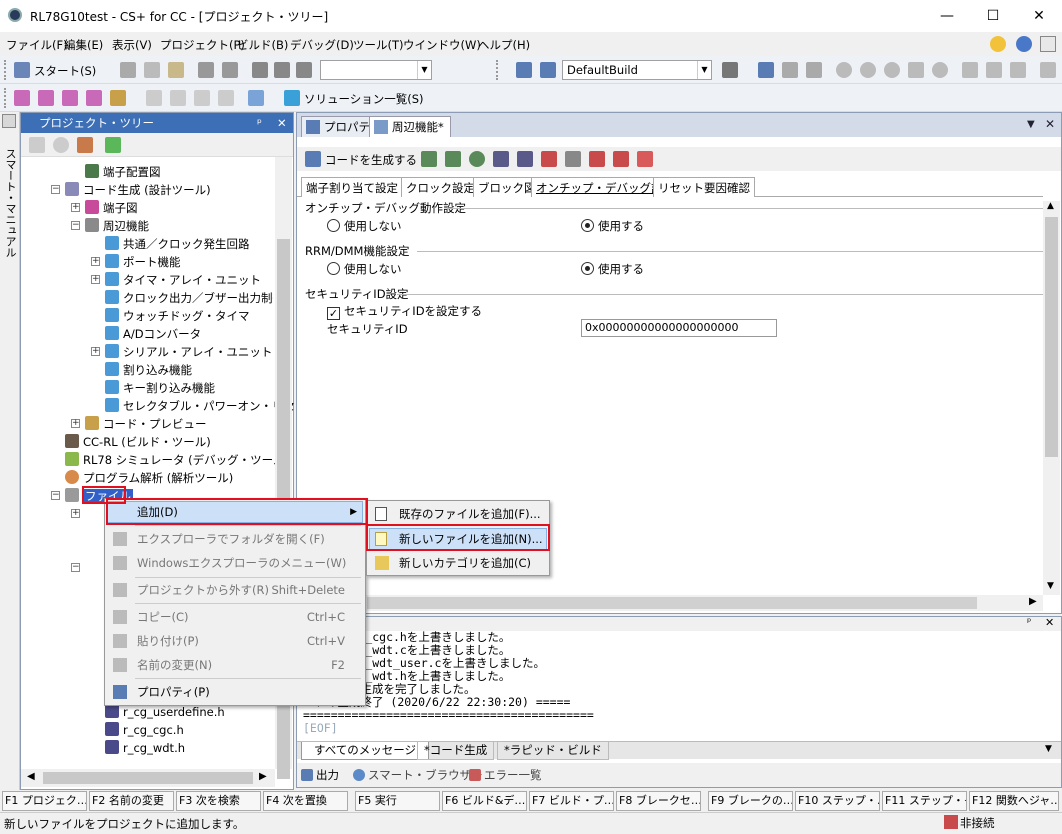 The height and width of the screenshot is (834, 1062). Describe the element at coordinates (868, 70) in the screenshot. I see `run-icon` at that location.